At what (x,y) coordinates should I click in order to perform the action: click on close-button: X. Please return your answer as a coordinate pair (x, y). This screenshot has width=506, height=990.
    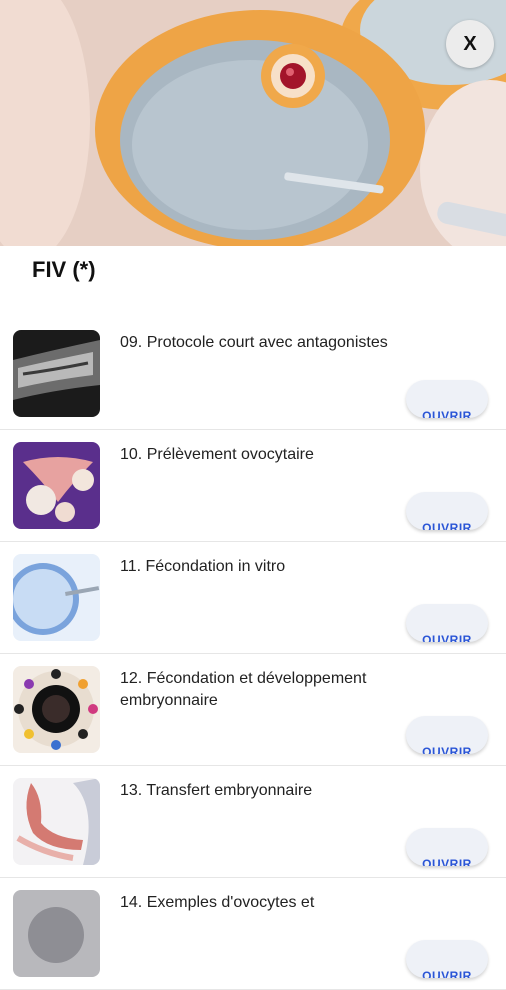
    Looking at the image, I should click on (470, 44).